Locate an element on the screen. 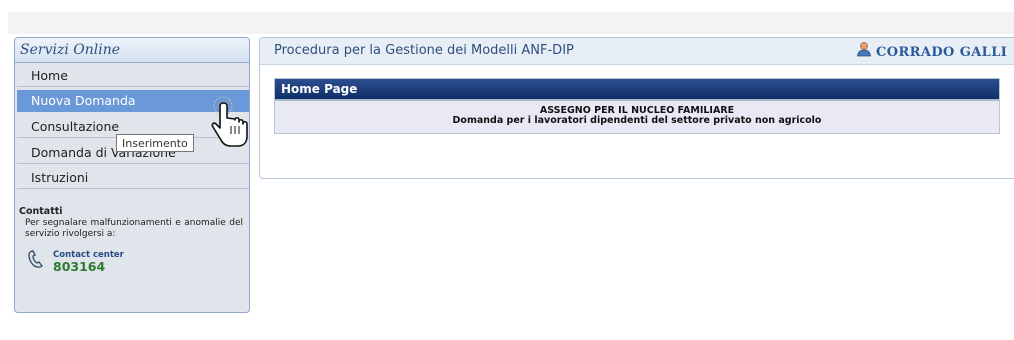 The width and height of the screenshot is (1014, 340). sidebar-item-home: Home is located at coordinates (133, 76).